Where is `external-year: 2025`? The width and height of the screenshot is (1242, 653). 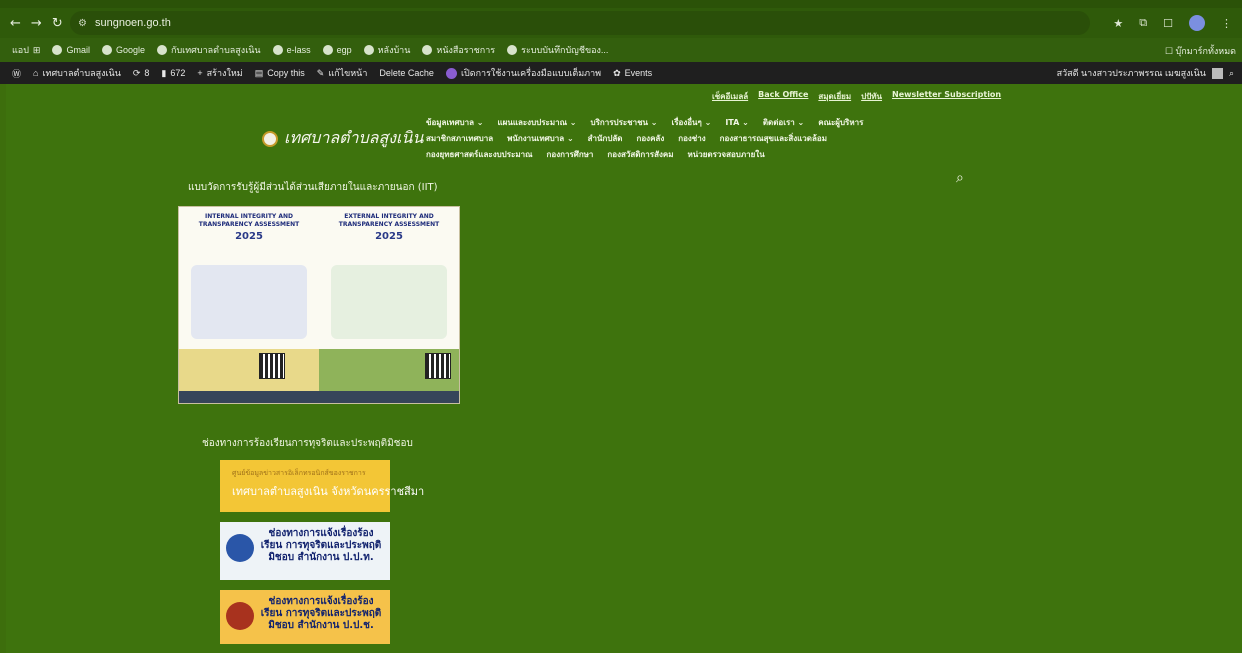 external-year: 2025 is located at coordinates (389, 236).